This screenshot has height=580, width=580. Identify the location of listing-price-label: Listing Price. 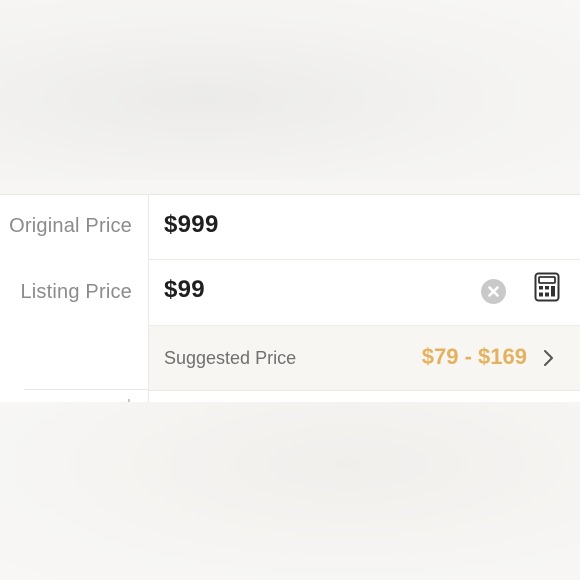
(76, 292).